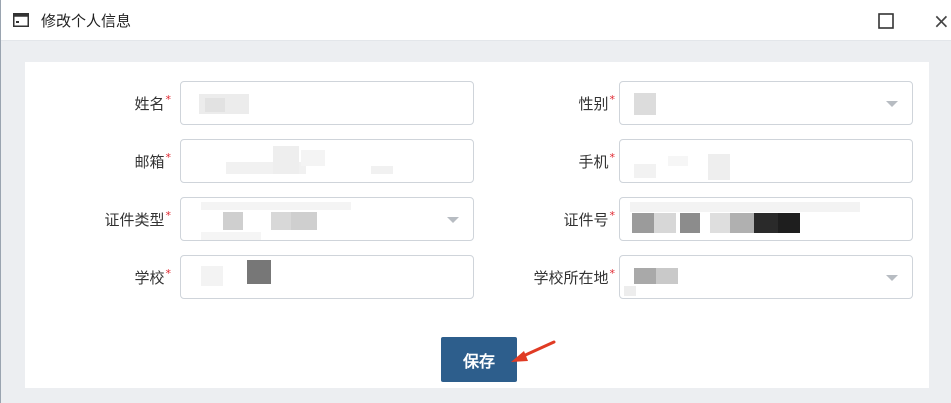  Describe the element at coordinates (766, 219) in the screenshot. I see `id-number-field` at that location.